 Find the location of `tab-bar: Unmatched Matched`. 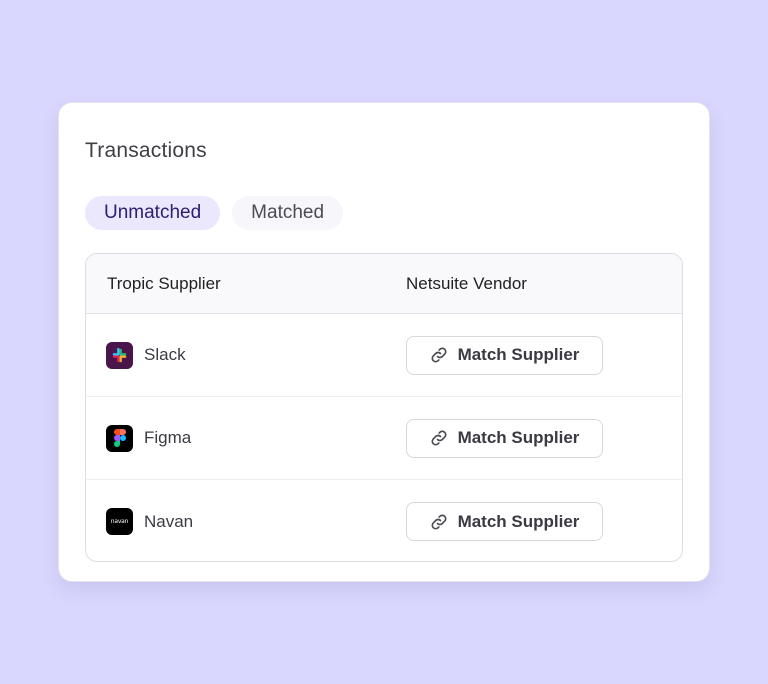

tab-bar: Unmatched Matched is located at coordinates (214, 213).